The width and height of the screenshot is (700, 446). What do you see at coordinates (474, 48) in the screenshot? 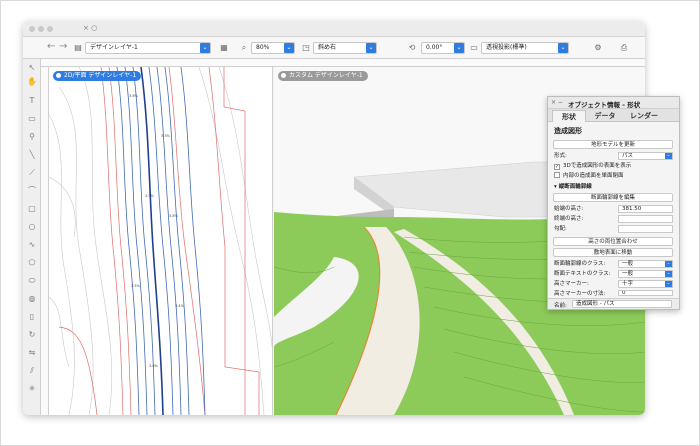
I see `projection-icon: ▭` at bounding box center [474, 48].